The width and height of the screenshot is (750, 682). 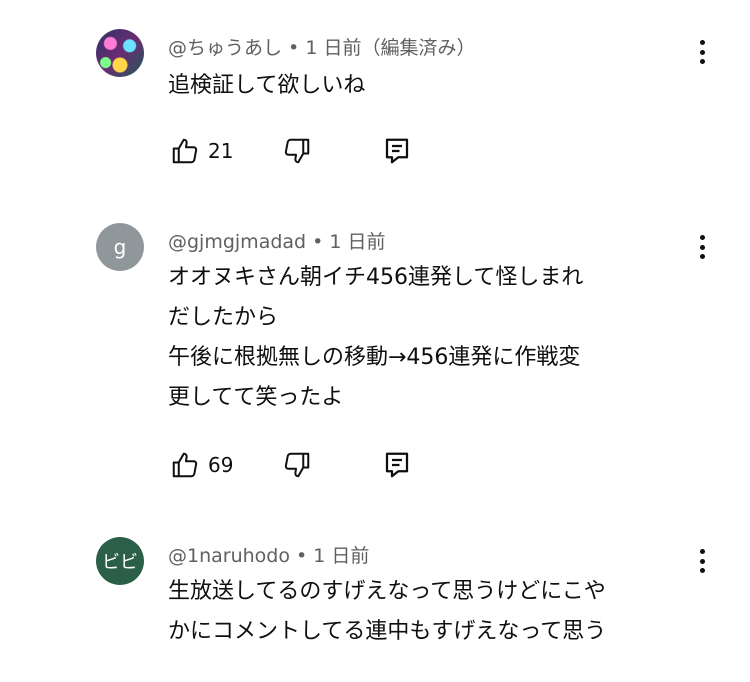 What do you see at coordinates (229, 556) in the screenshot?
I see `author-name: @1naruhodo` at bounding box center [229, 556].